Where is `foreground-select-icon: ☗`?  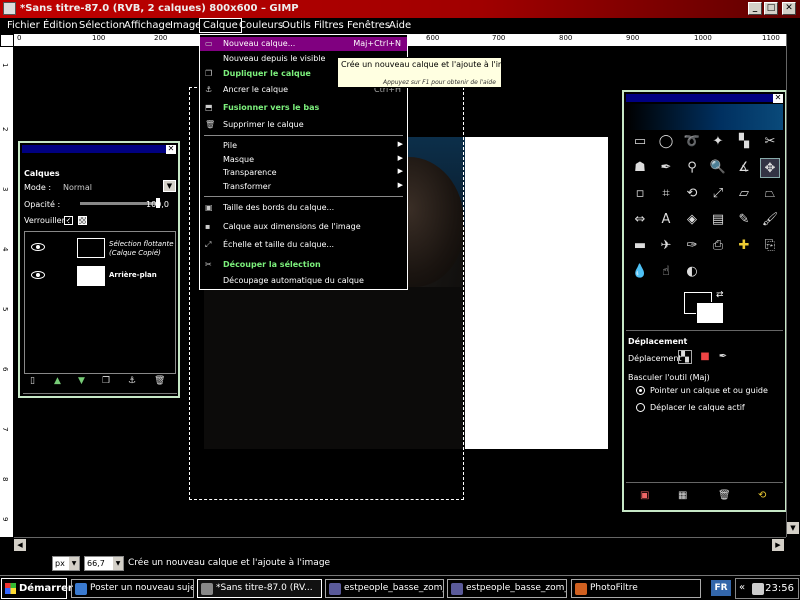
foreground-select-icon: ☗ is located at coordinates (640, 168).